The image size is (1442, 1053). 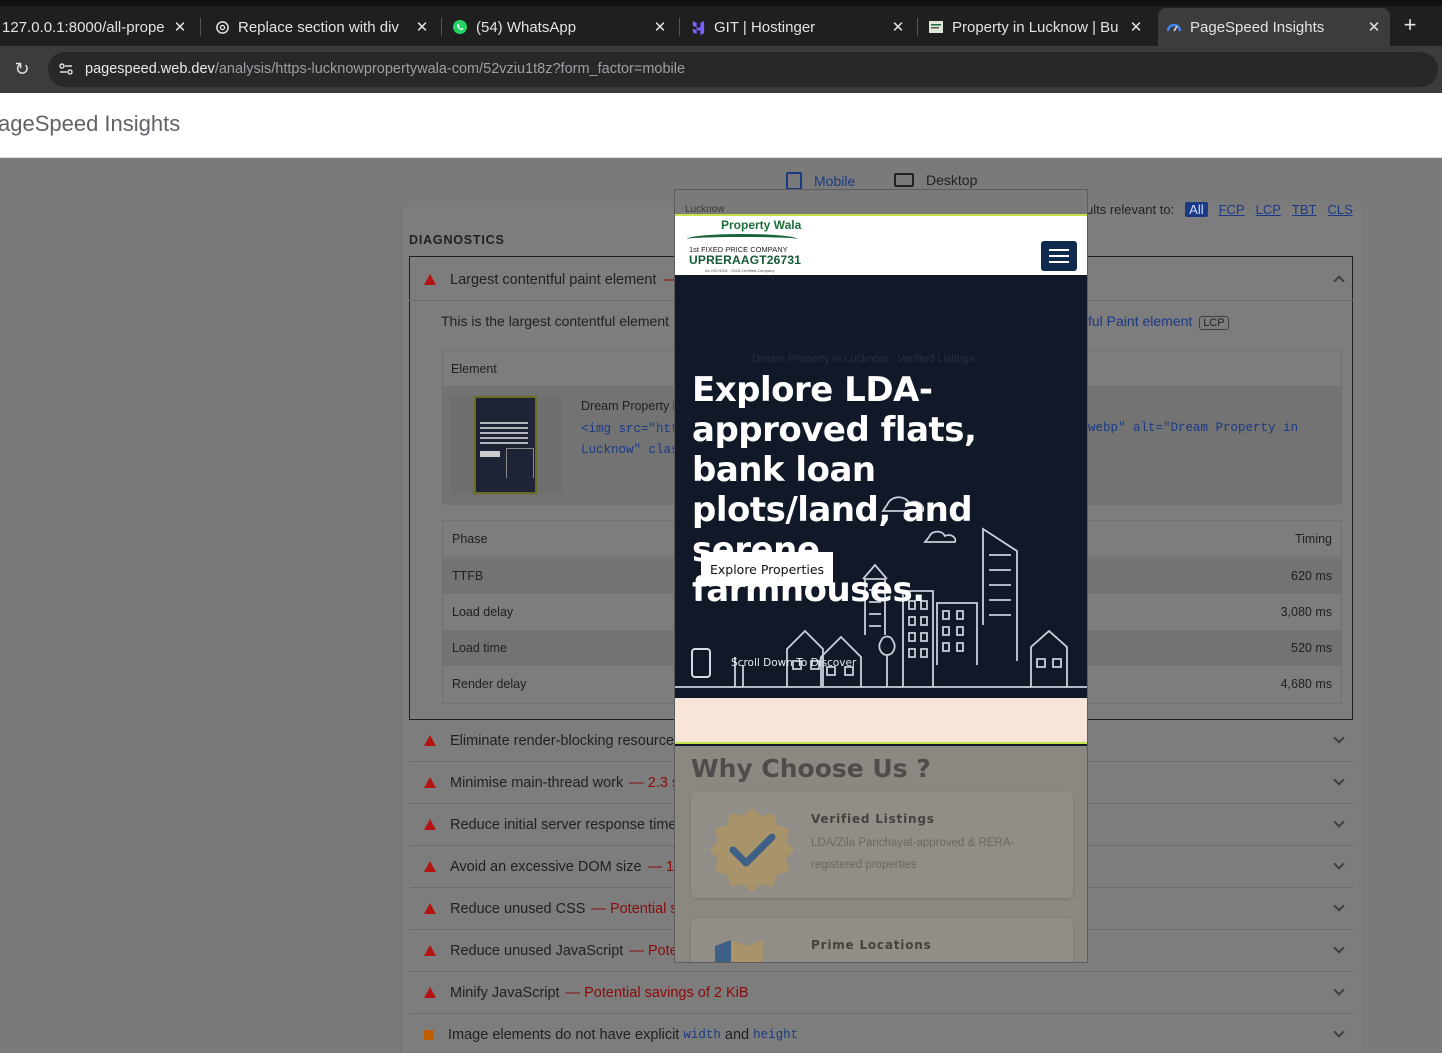 What do you see at coordinates (490, 454) in the screenshot?
I see `thumbnail-button` at bounding box center [490, 454].